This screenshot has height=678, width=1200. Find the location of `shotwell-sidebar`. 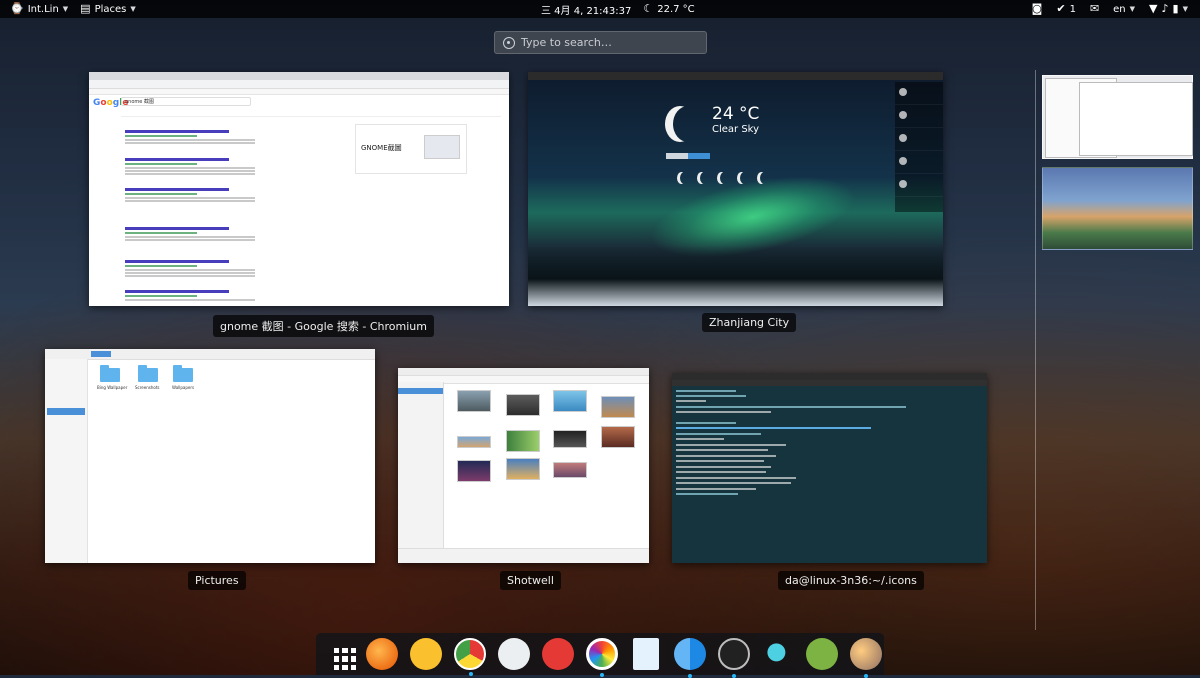

shotwell-sidebar is located at coordinates (421, 465).